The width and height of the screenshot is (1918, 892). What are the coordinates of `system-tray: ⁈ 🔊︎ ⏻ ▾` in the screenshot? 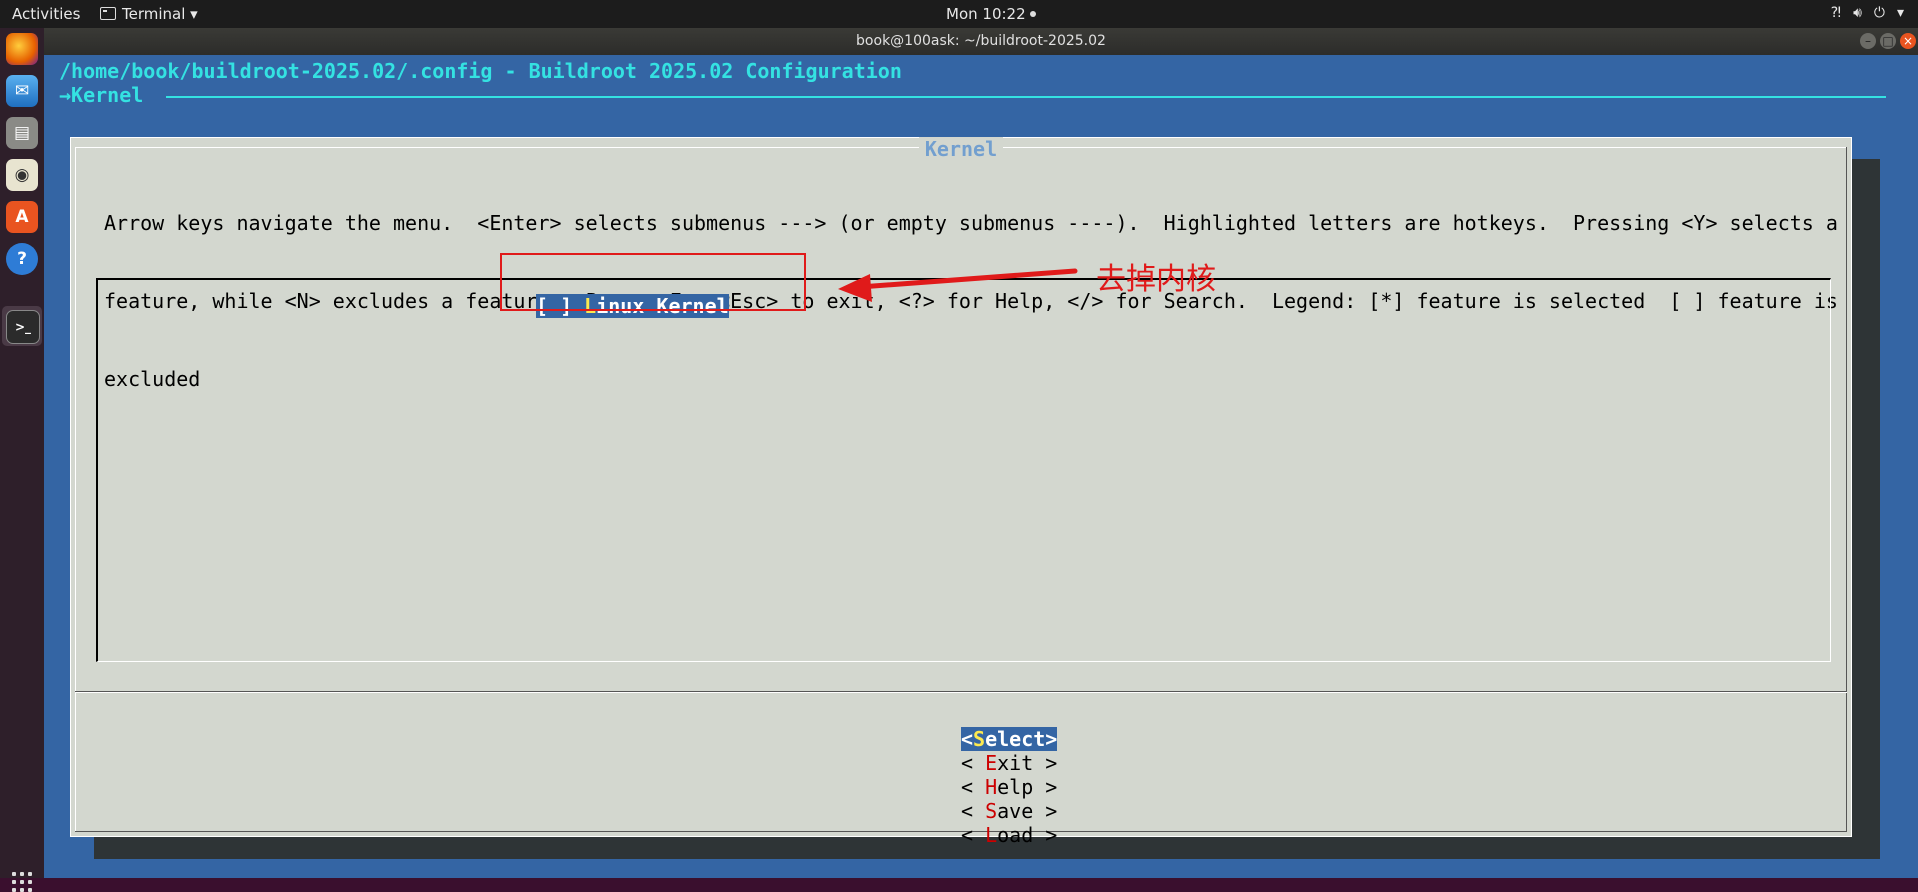 It's located at (1861, 13).